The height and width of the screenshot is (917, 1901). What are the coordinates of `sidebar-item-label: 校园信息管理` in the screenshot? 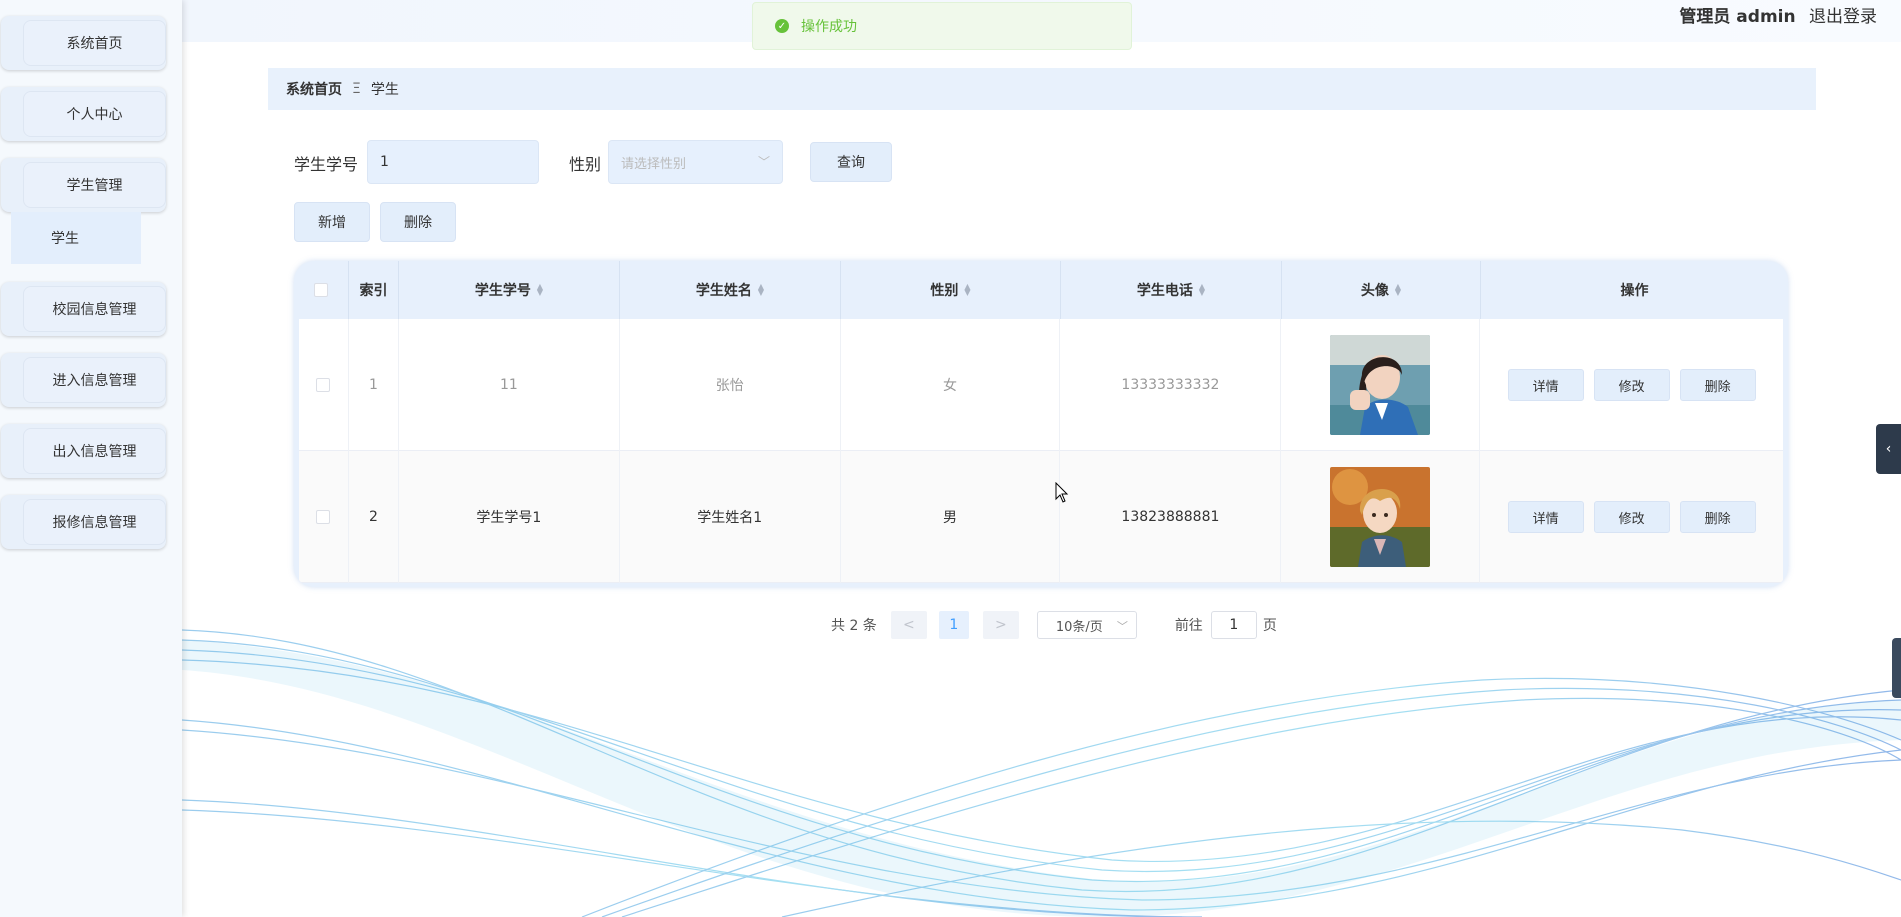 It's located at (94, 309).